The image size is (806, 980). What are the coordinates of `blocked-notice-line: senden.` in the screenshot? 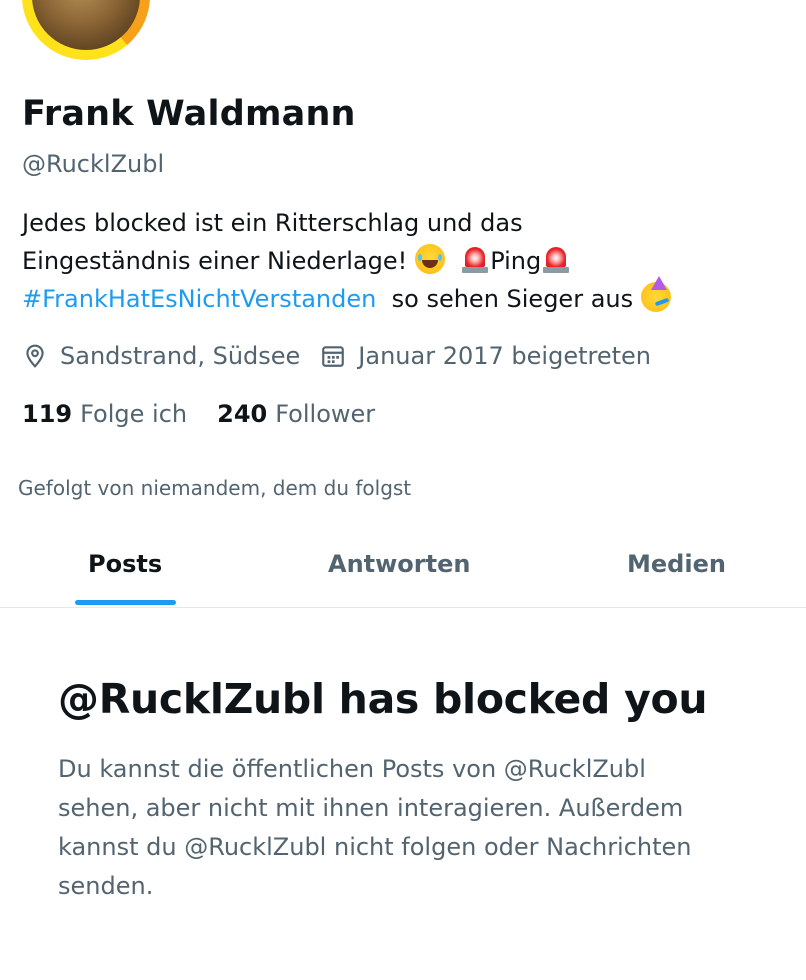 It's located at (106, 886).